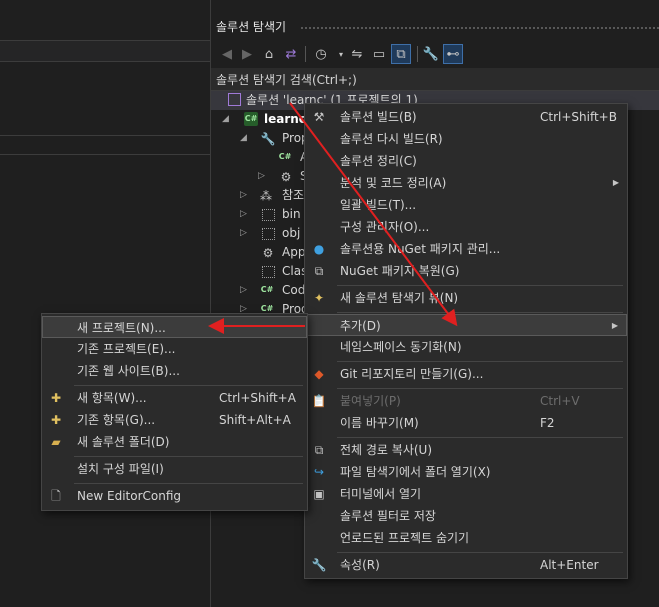  Describe the element at coordinates (373, 214) in the screenshot. I see `annotation-arrow-to-add` at that location.